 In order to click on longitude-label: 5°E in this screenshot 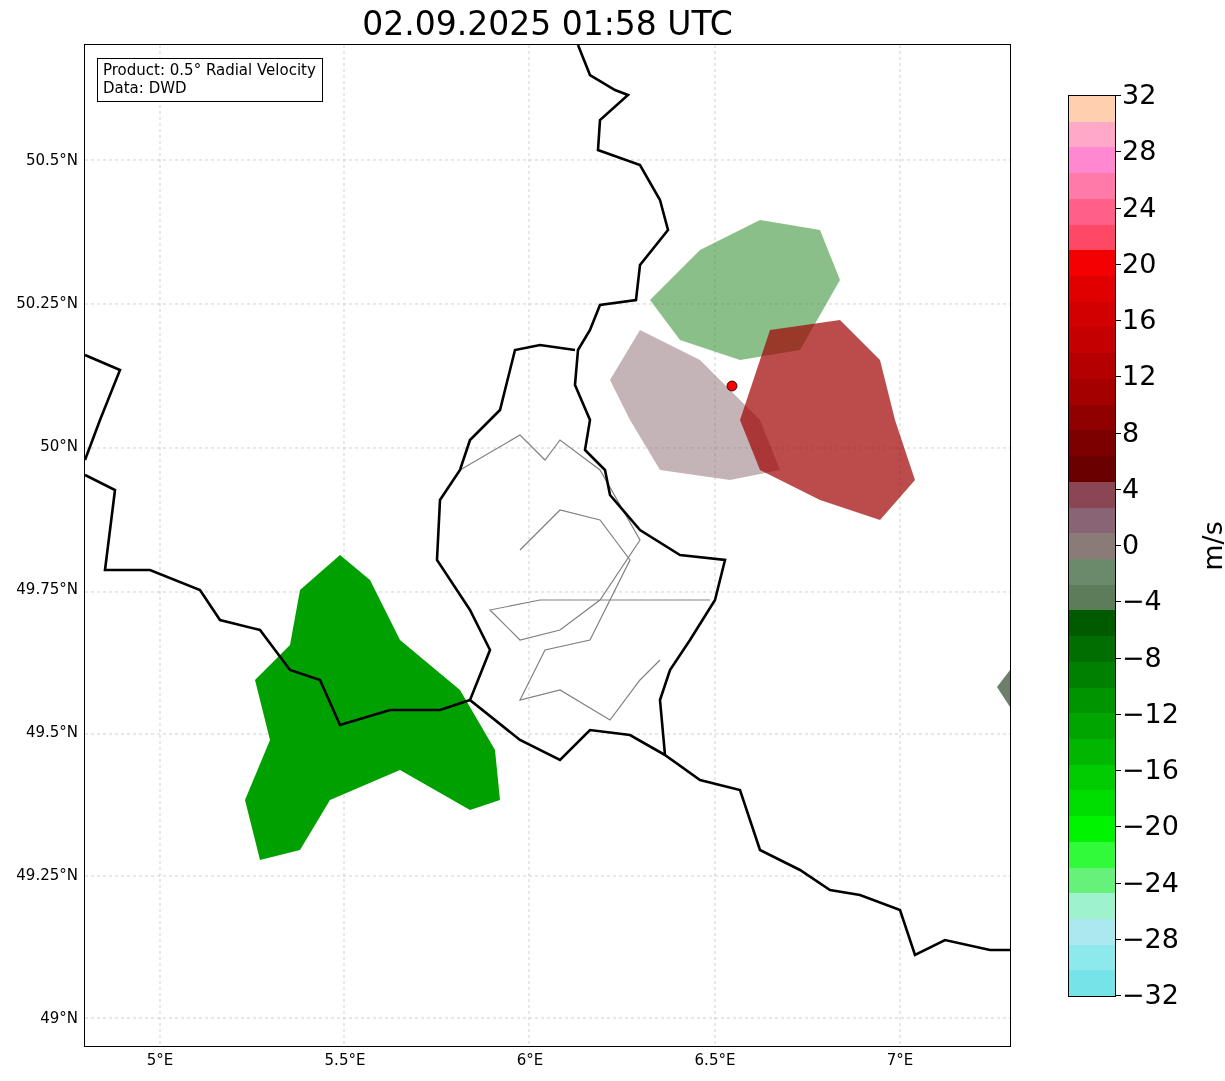, I will do `click(160, 1060)`.